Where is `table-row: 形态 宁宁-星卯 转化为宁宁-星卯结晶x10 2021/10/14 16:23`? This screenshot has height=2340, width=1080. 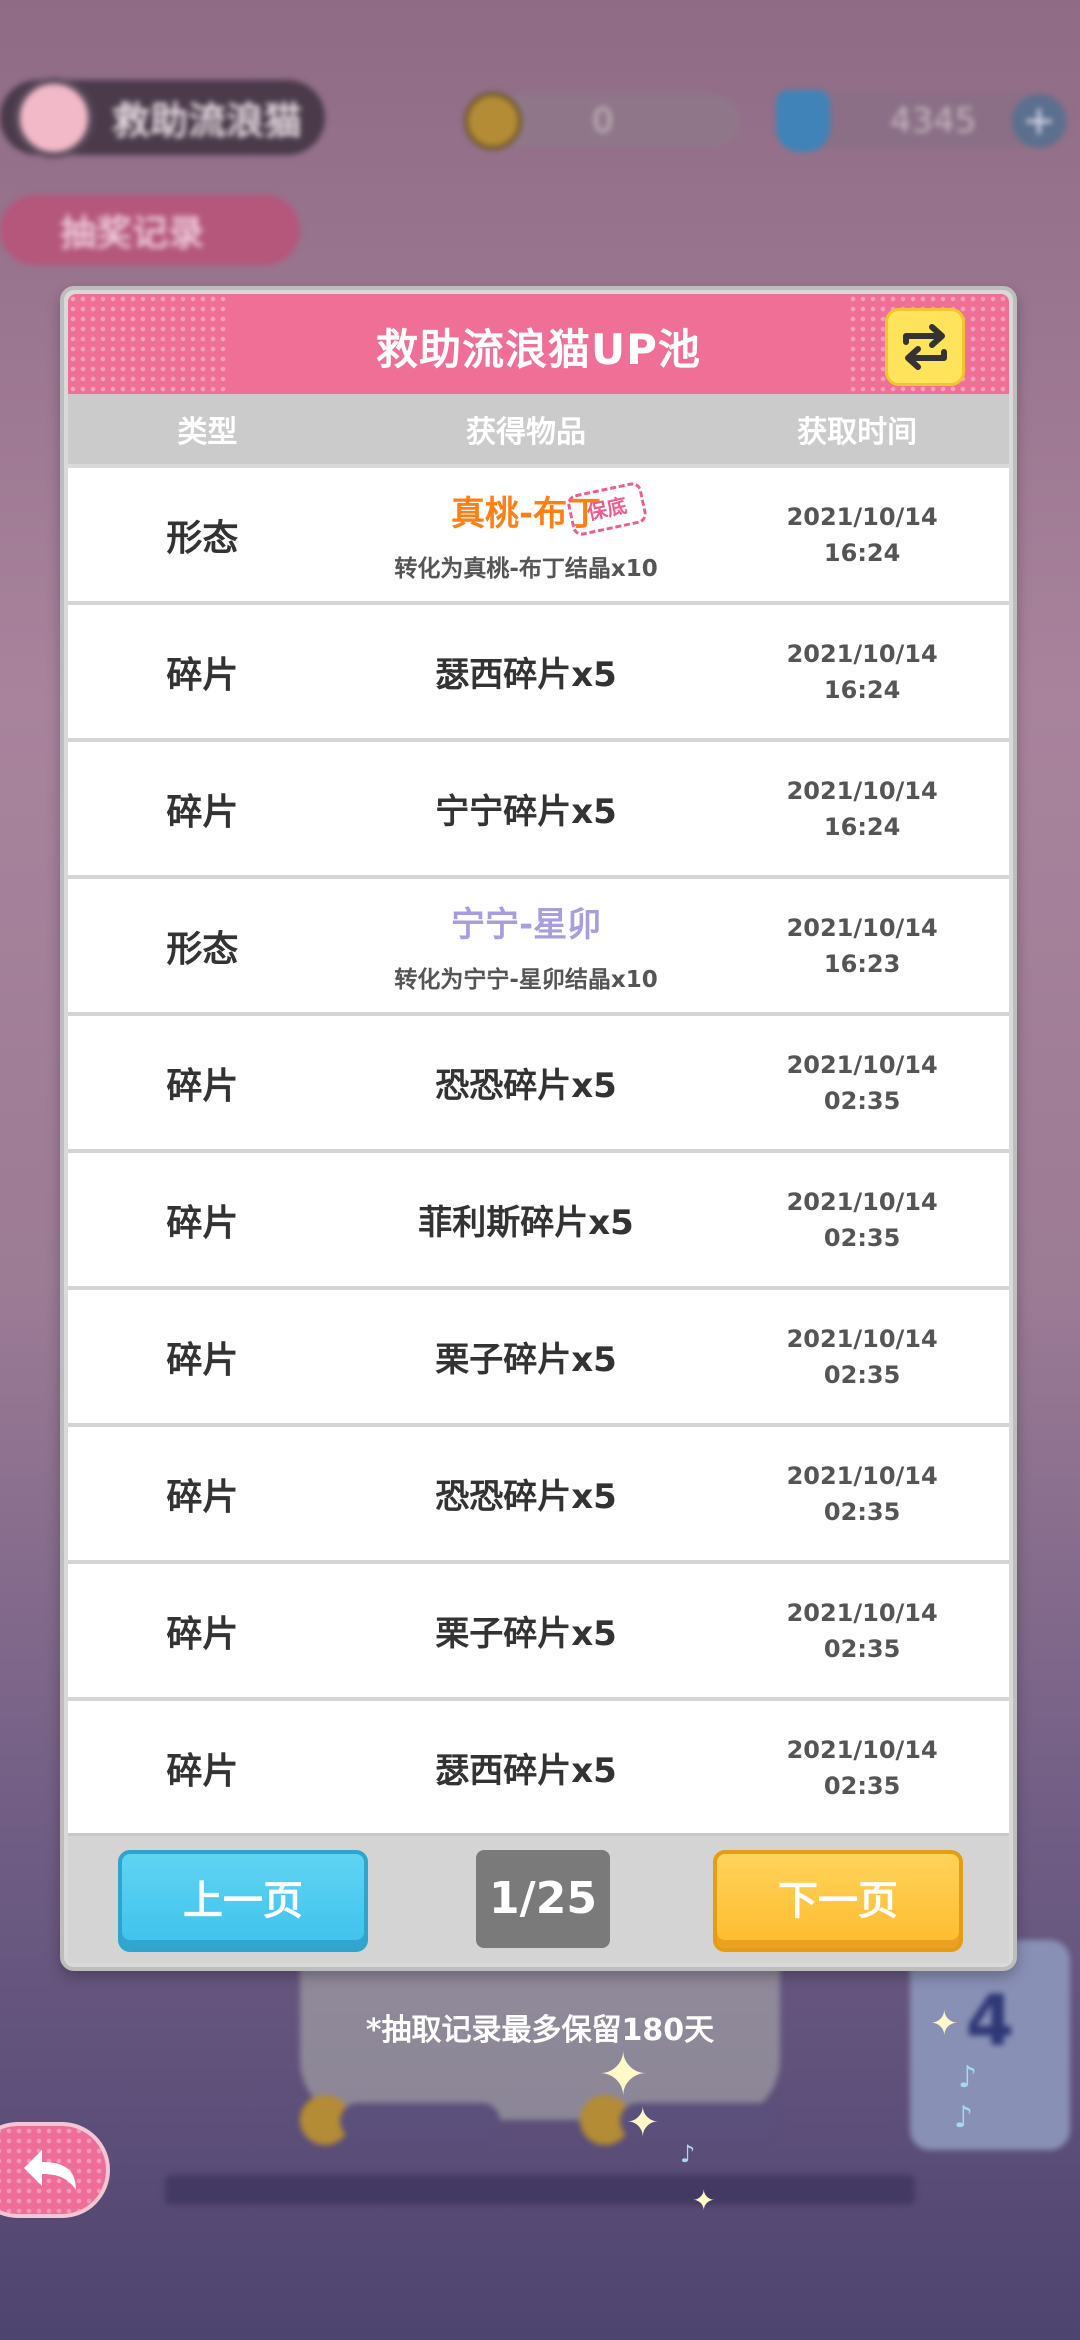
table-row: 形态 宁宁-星卯 转化为宁宁-星卯结晶x10 2021/10/14 16:23 is located at coordinates (538, 947).